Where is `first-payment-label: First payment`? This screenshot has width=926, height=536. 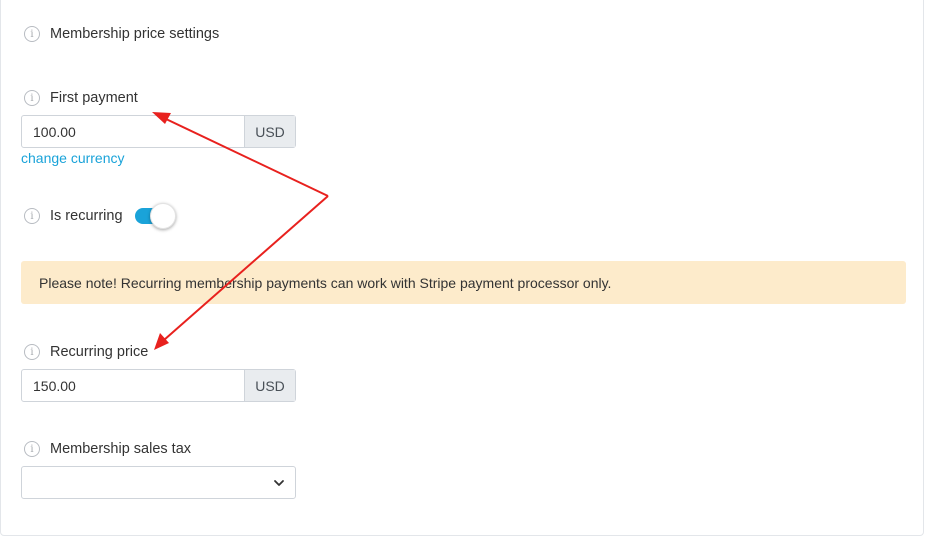 first-payment-label: First payment is located at coordinates (94, 98).